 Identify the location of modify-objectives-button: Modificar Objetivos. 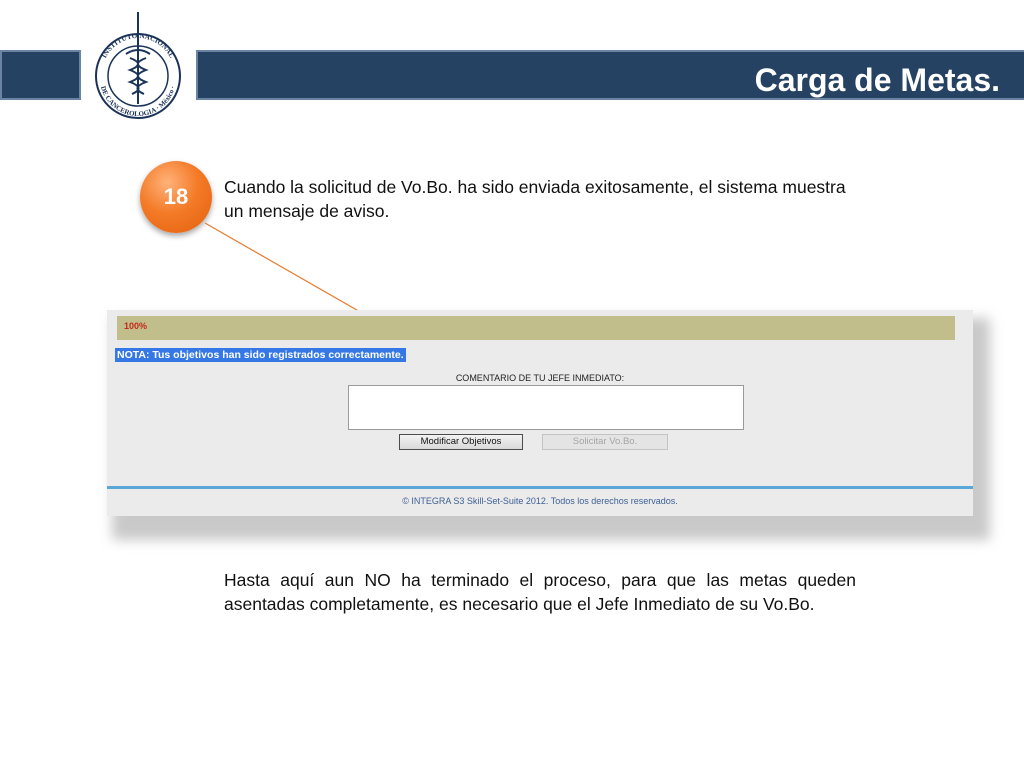
(461, 442).